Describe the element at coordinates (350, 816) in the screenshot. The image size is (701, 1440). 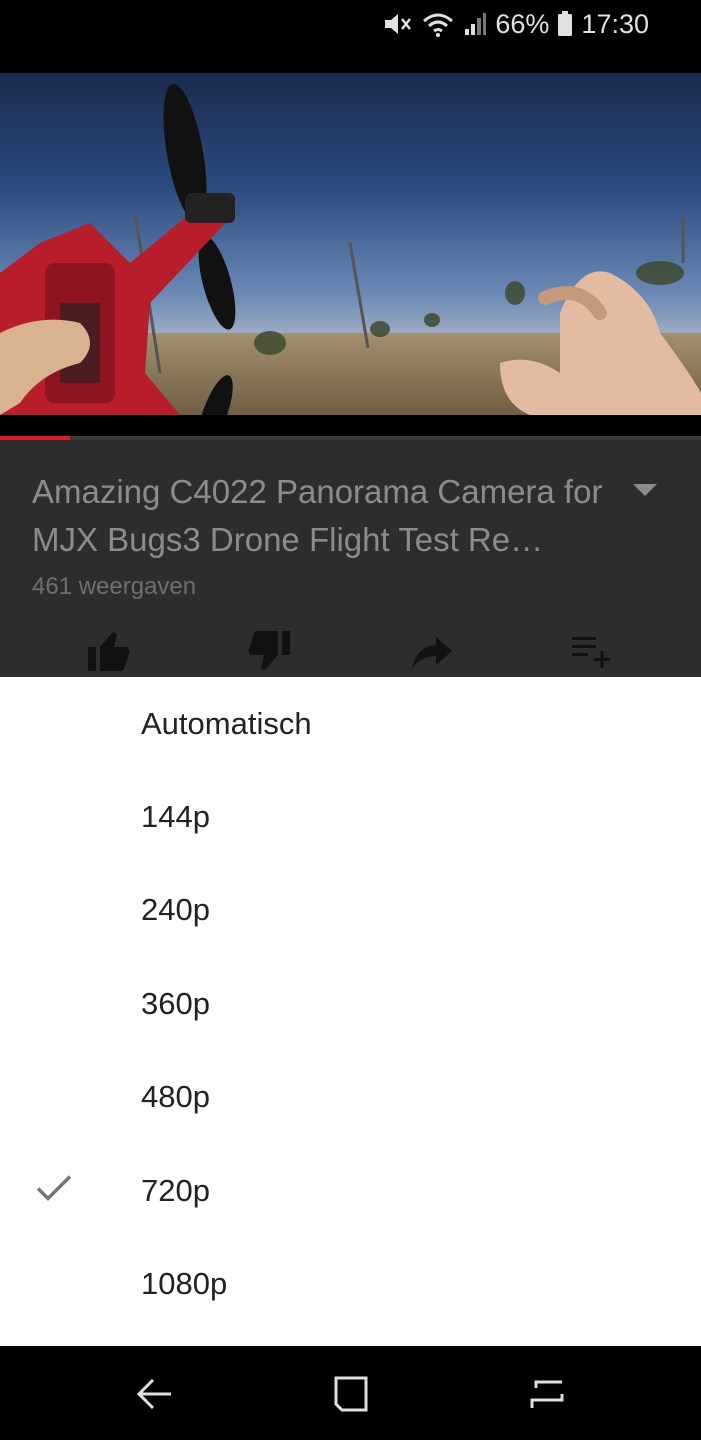
I see `quality-option-144p: 144p` at that location.